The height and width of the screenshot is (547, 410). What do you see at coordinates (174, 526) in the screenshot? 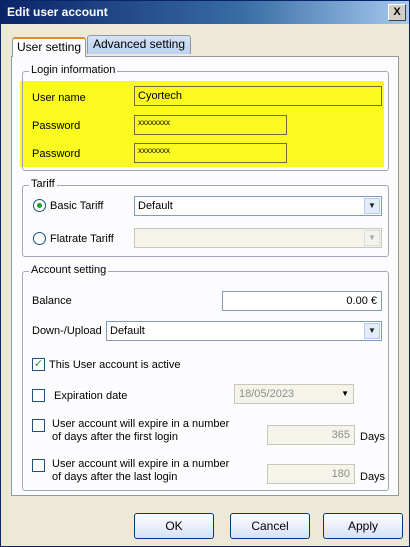
I see `ok-button: OK` at bounding box center [174, 526].